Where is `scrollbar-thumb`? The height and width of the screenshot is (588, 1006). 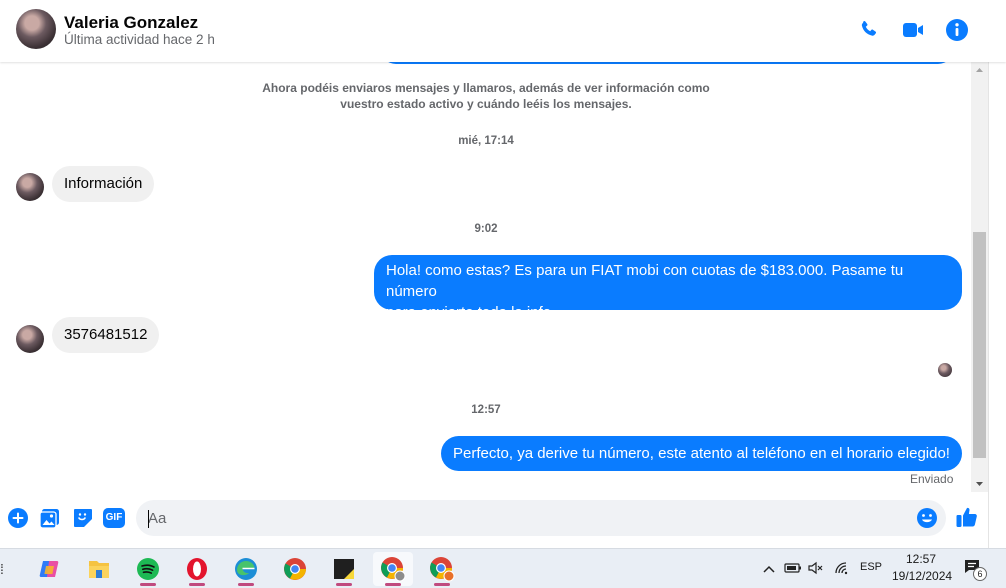
scrollbar-thumb is located at coordinates (979, 345).